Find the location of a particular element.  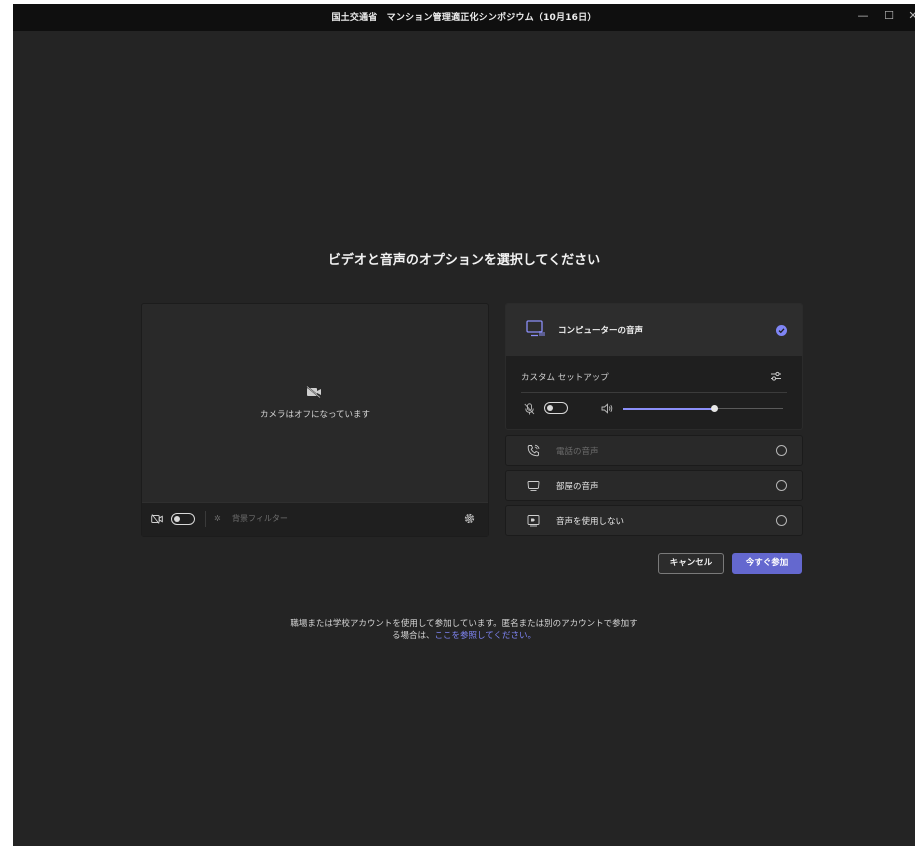

close-button: ✕ is located at coordinates (910, 15).